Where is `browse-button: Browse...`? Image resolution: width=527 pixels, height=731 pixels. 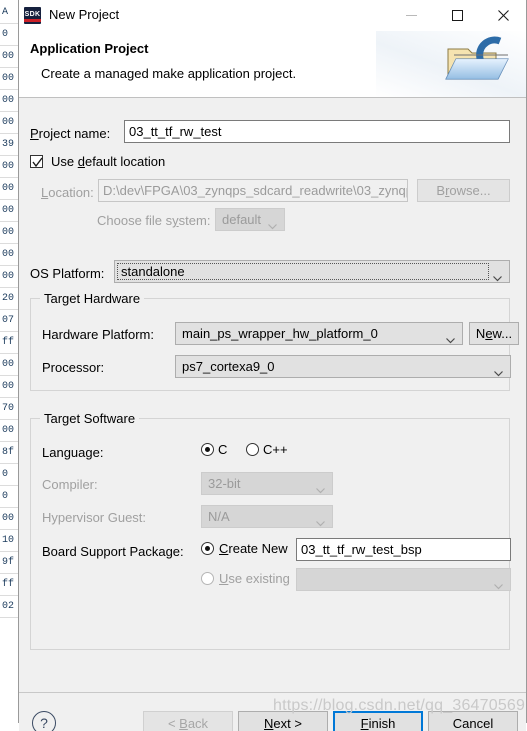
browse-button: Browse... is located at coordinates (463, 190).